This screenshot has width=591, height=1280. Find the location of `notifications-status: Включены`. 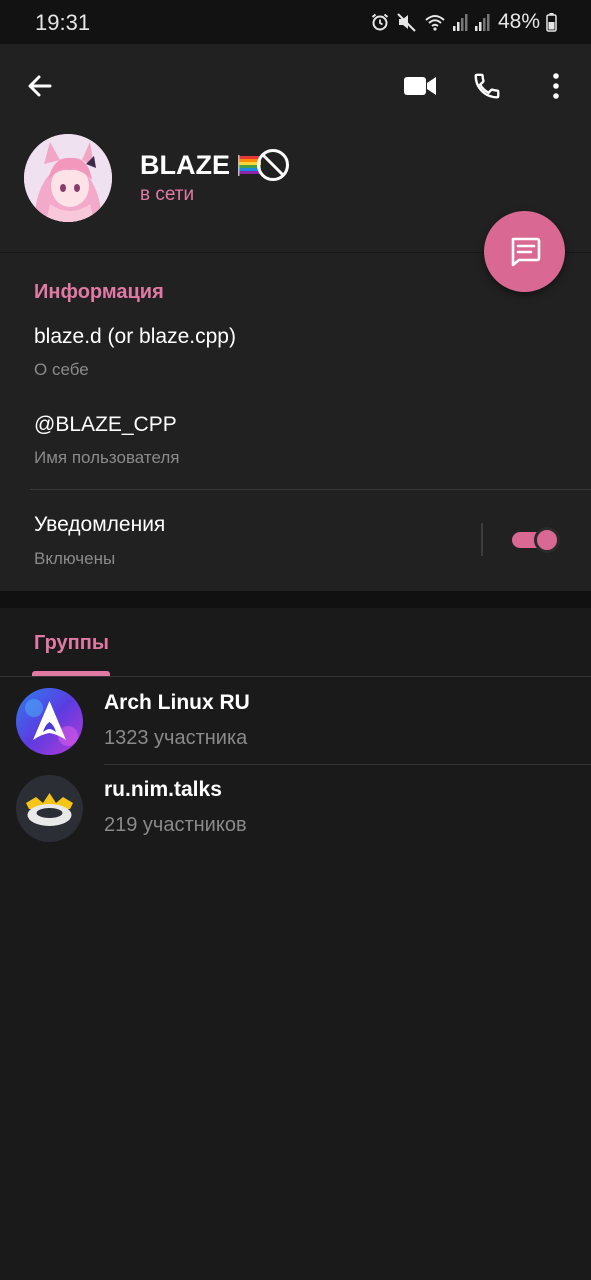

notifications-status: Включены is located at coordinates (75, 558).